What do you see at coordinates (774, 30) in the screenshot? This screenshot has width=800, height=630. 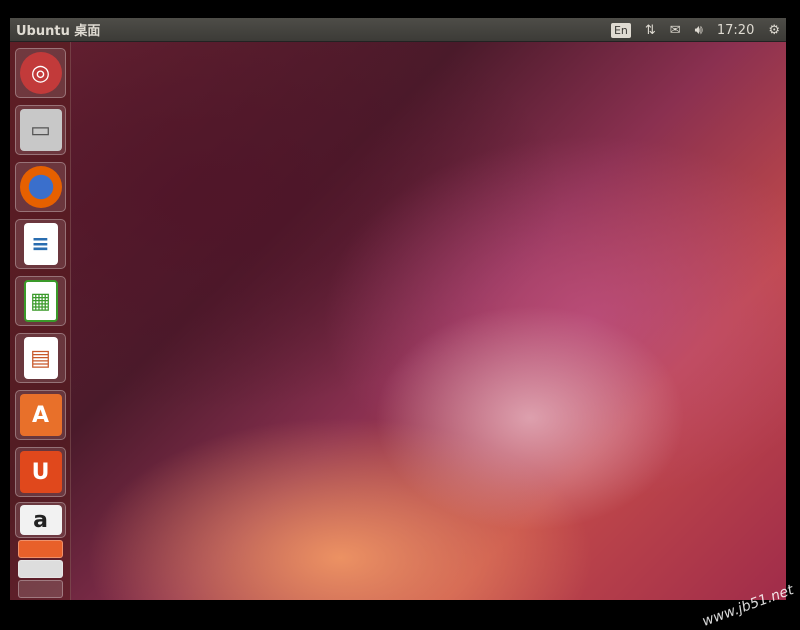 I see `gear-icon: ⚙` at bounding box center [774, 30].